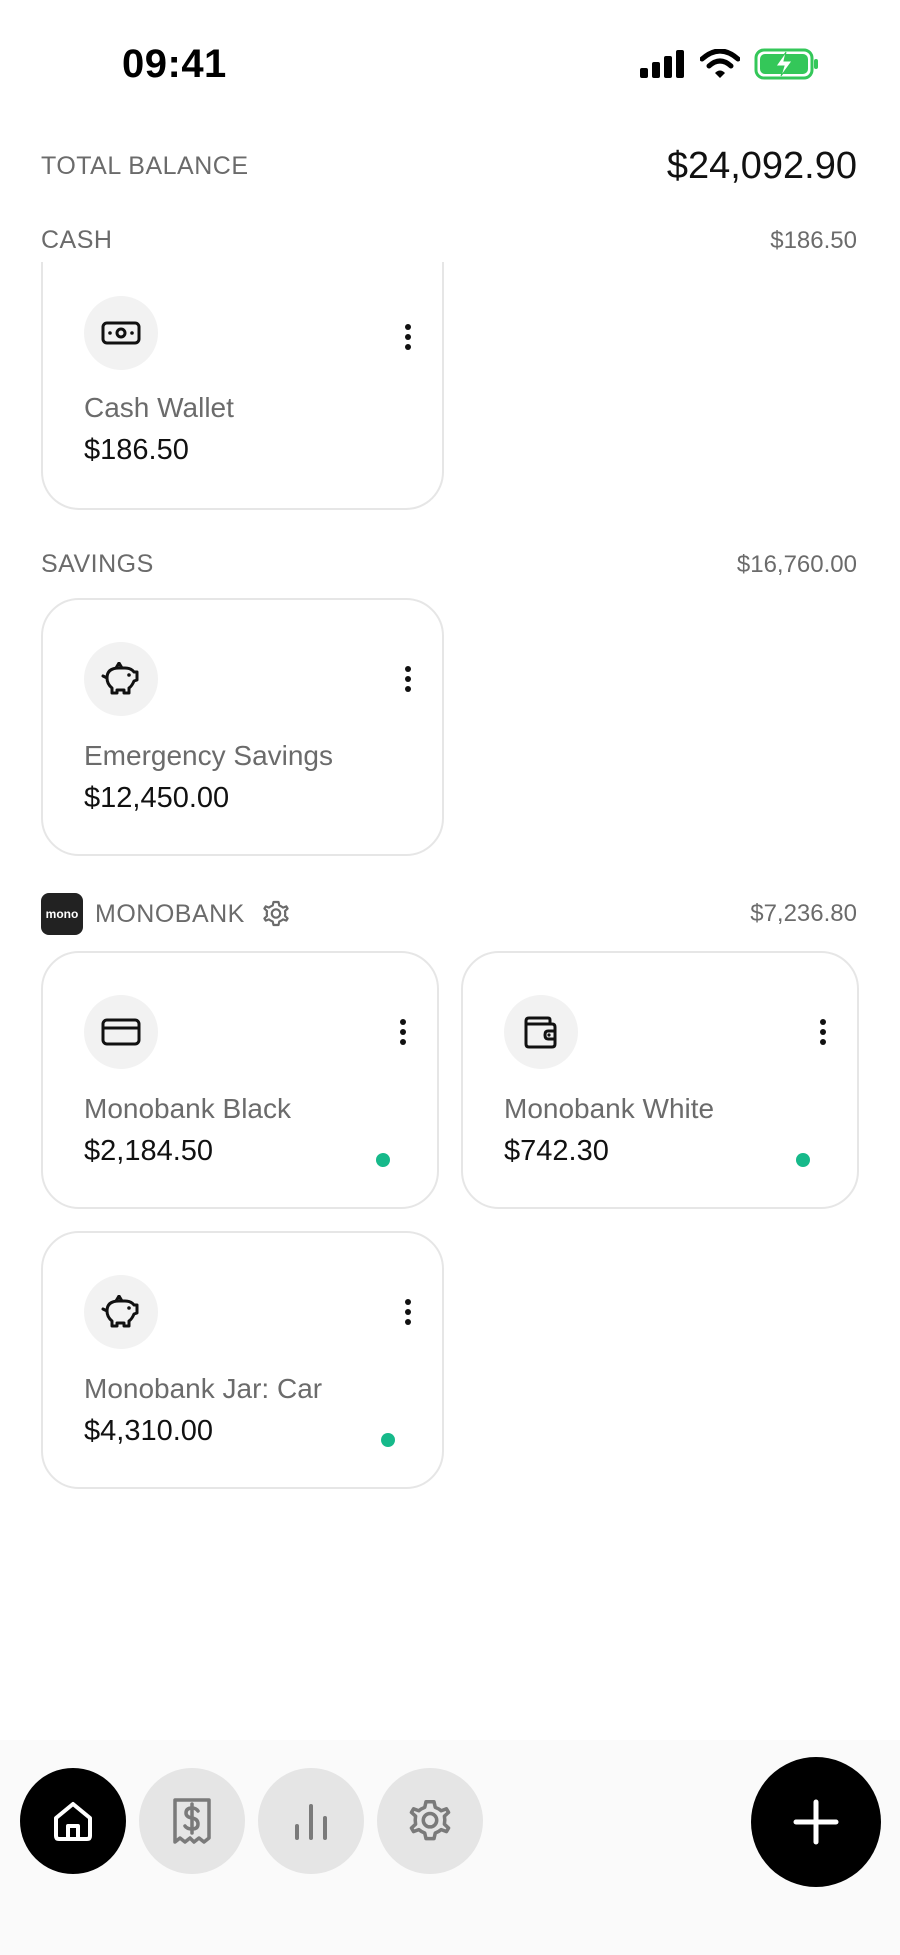 This screenshot has width=900, height=1955. What do you see at coordinates (662, 64) in the screenshot?
I see `signal-icon` at bounding box center [662, 64].